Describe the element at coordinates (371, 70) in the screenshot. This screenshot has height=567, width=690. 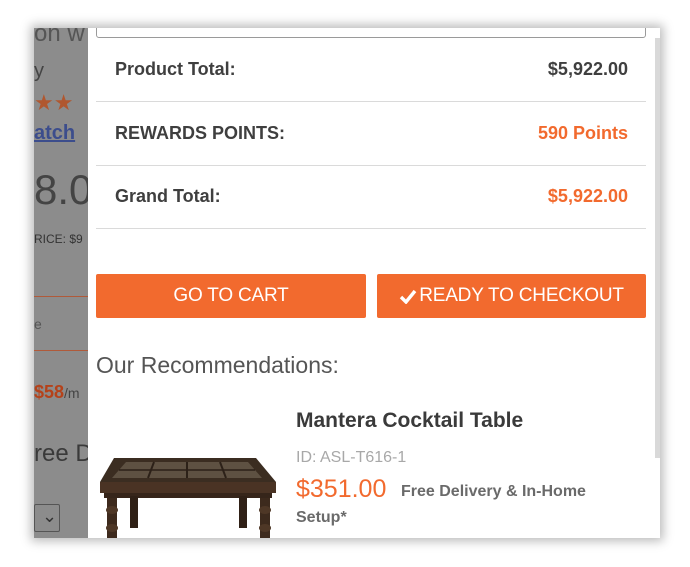
I see `product-total-row: Product Total: $5,922.00` at that location.